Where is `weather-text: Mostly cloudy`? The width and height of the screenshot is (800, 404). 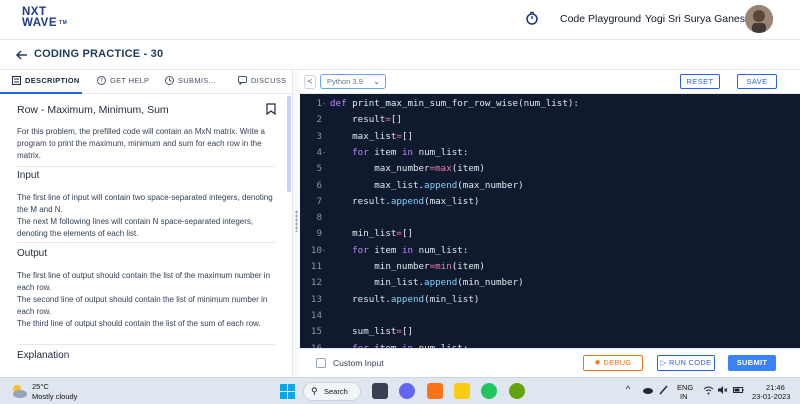 weather-text: Mostly cloudy is located at coordinates (55, 396).